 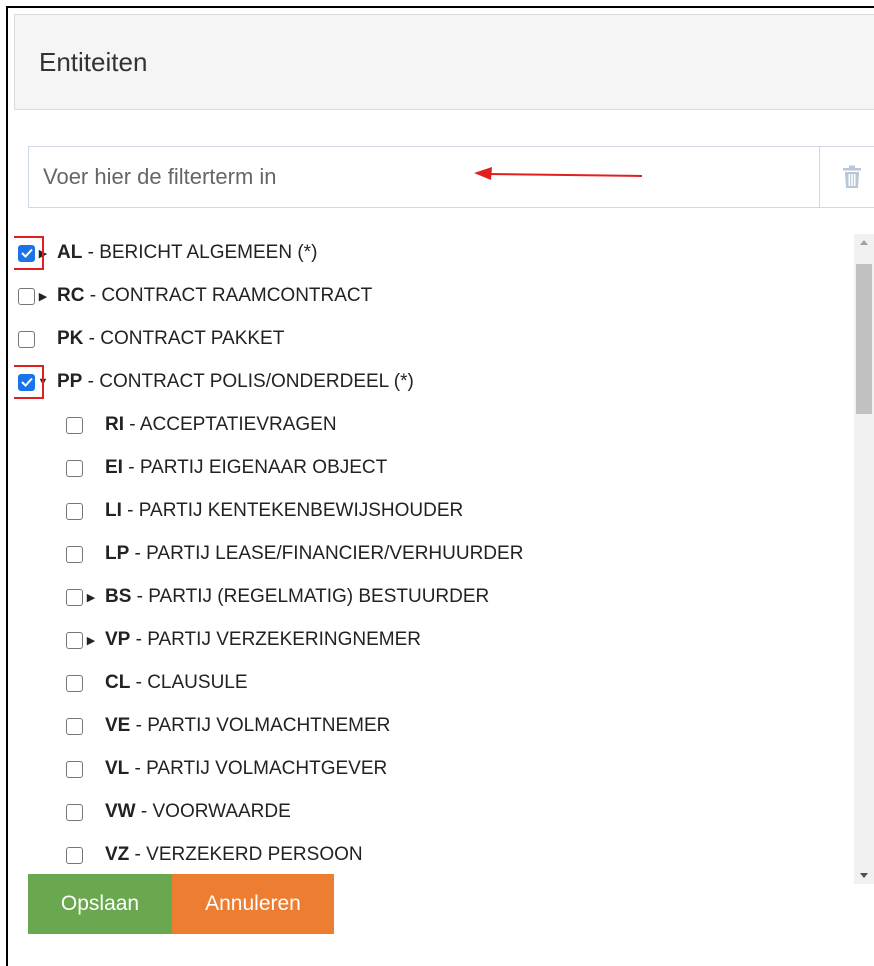 I want to click on entity-label: - CONTRACT PAKKET, so click(x=184, y=338).